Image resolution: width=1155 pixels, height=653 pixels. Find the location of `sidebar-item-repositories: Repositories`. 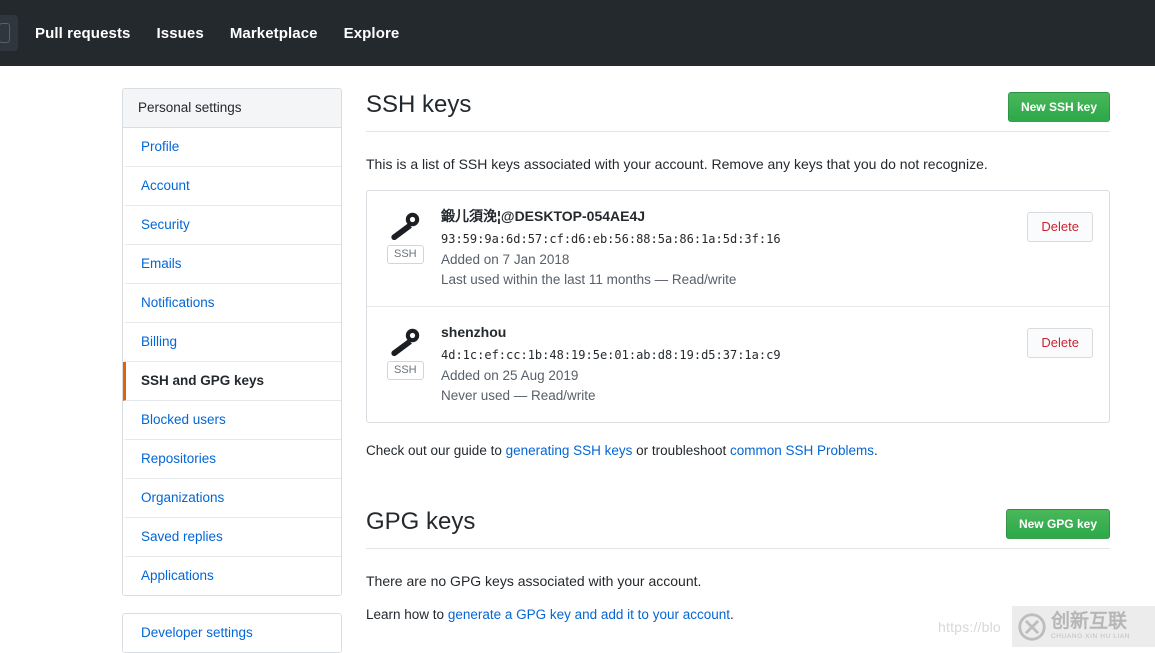

sidebar-item-repositories: Repositories is located at coordinates (232, 459).